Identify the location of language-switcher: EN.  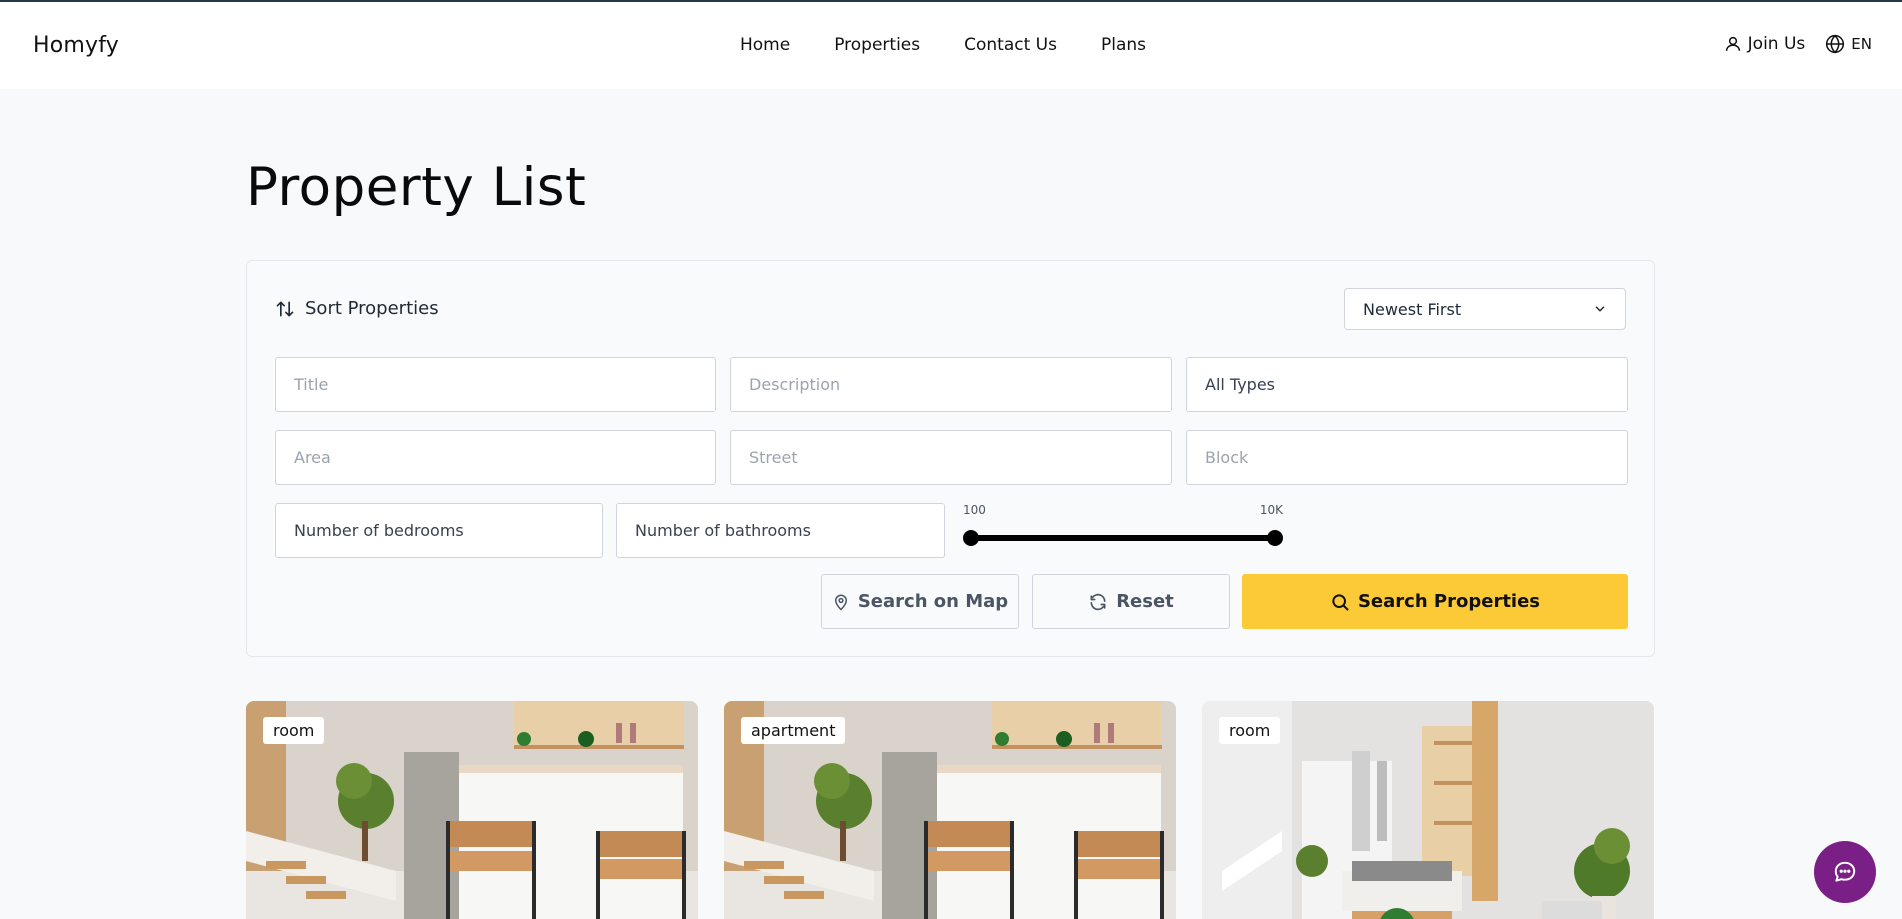
(1848, 44).